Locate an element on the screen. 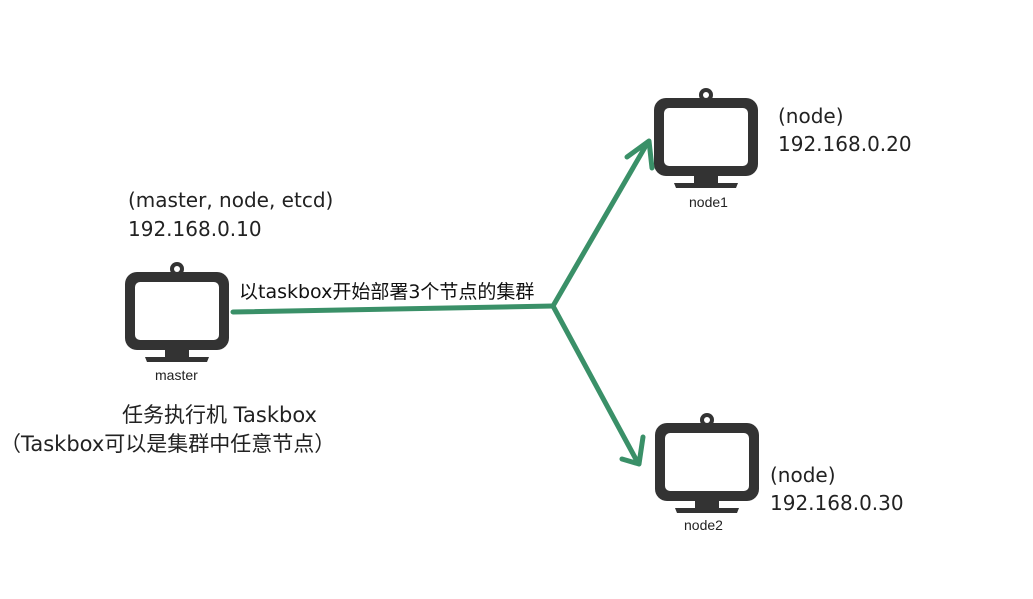  master-host-label: master is located at coordinates (176, 375).